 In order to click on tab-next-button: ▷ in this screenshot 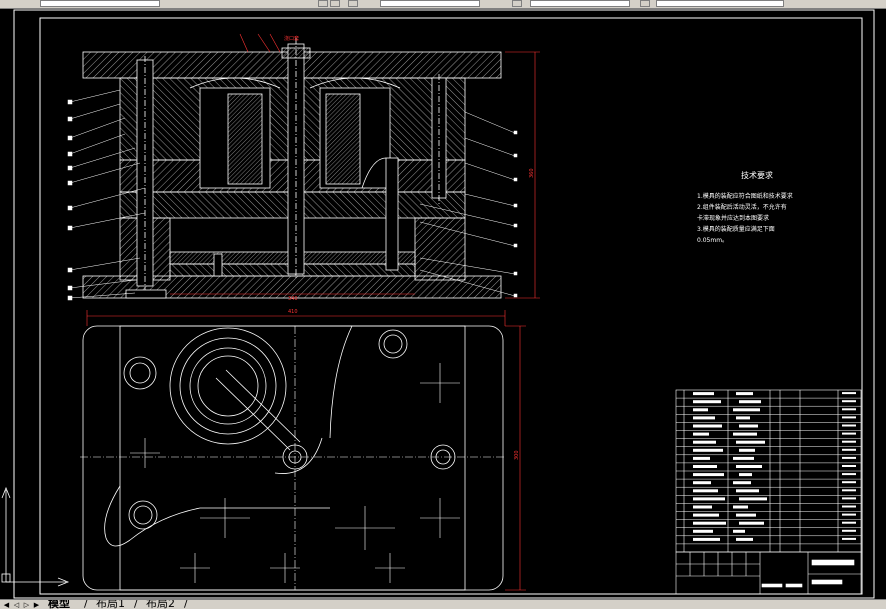, I will do `click(26, 605)`.